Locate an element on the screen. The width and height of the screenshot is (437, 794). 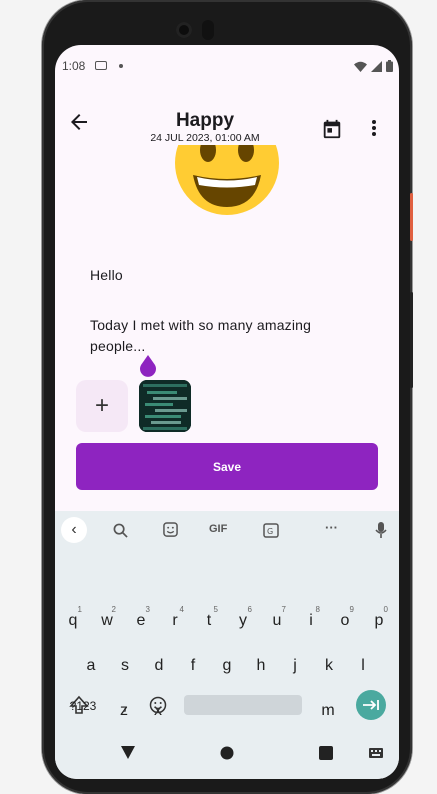
microphone-icon is located at coordinates (381, 530).